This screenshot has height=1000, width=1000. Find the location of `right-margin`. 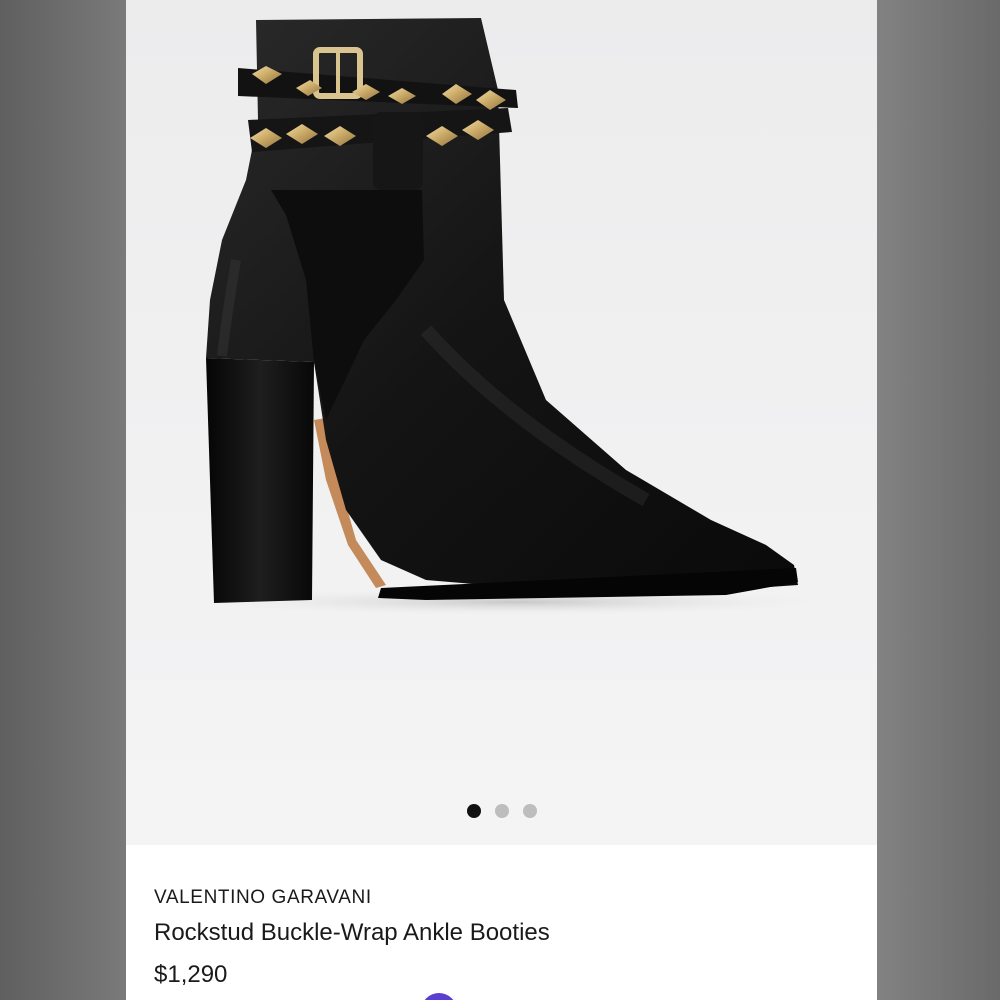

right-margin is located at coordinates (938, 500).